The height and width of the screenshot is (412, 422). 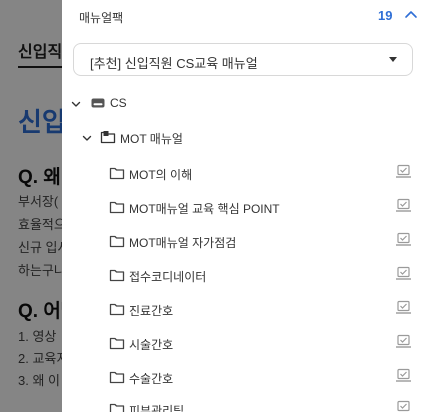 I want to click on tree-item: MOT매뉴얼 교육 핵심 POINT, so click(x=242, y=207).